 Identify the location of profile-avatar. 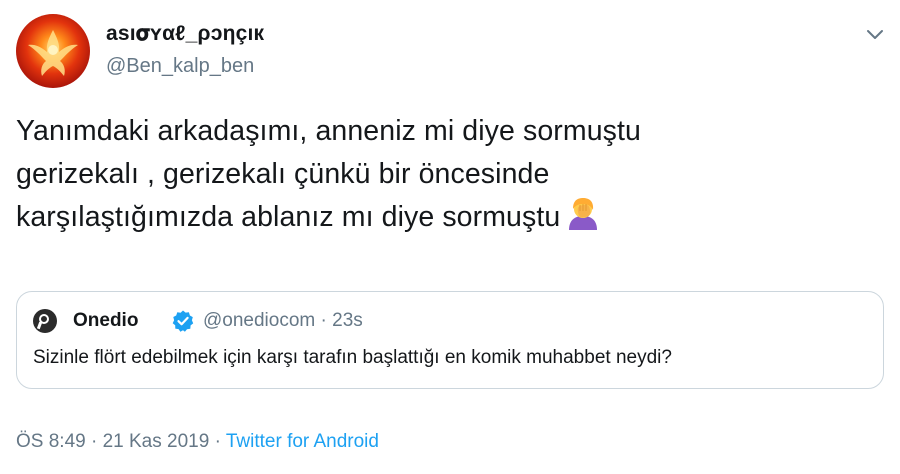
(53, 51).